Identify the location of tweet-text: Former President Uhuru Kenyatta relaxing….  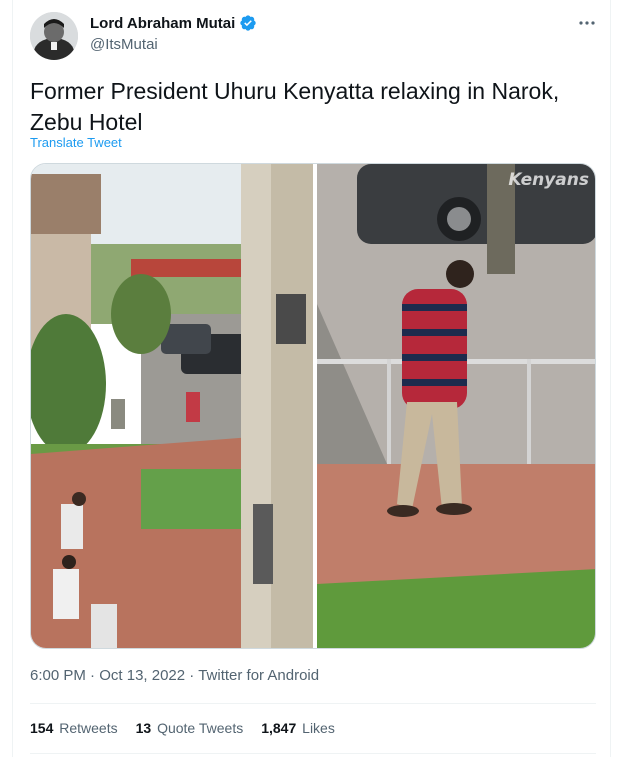
(295, 106).